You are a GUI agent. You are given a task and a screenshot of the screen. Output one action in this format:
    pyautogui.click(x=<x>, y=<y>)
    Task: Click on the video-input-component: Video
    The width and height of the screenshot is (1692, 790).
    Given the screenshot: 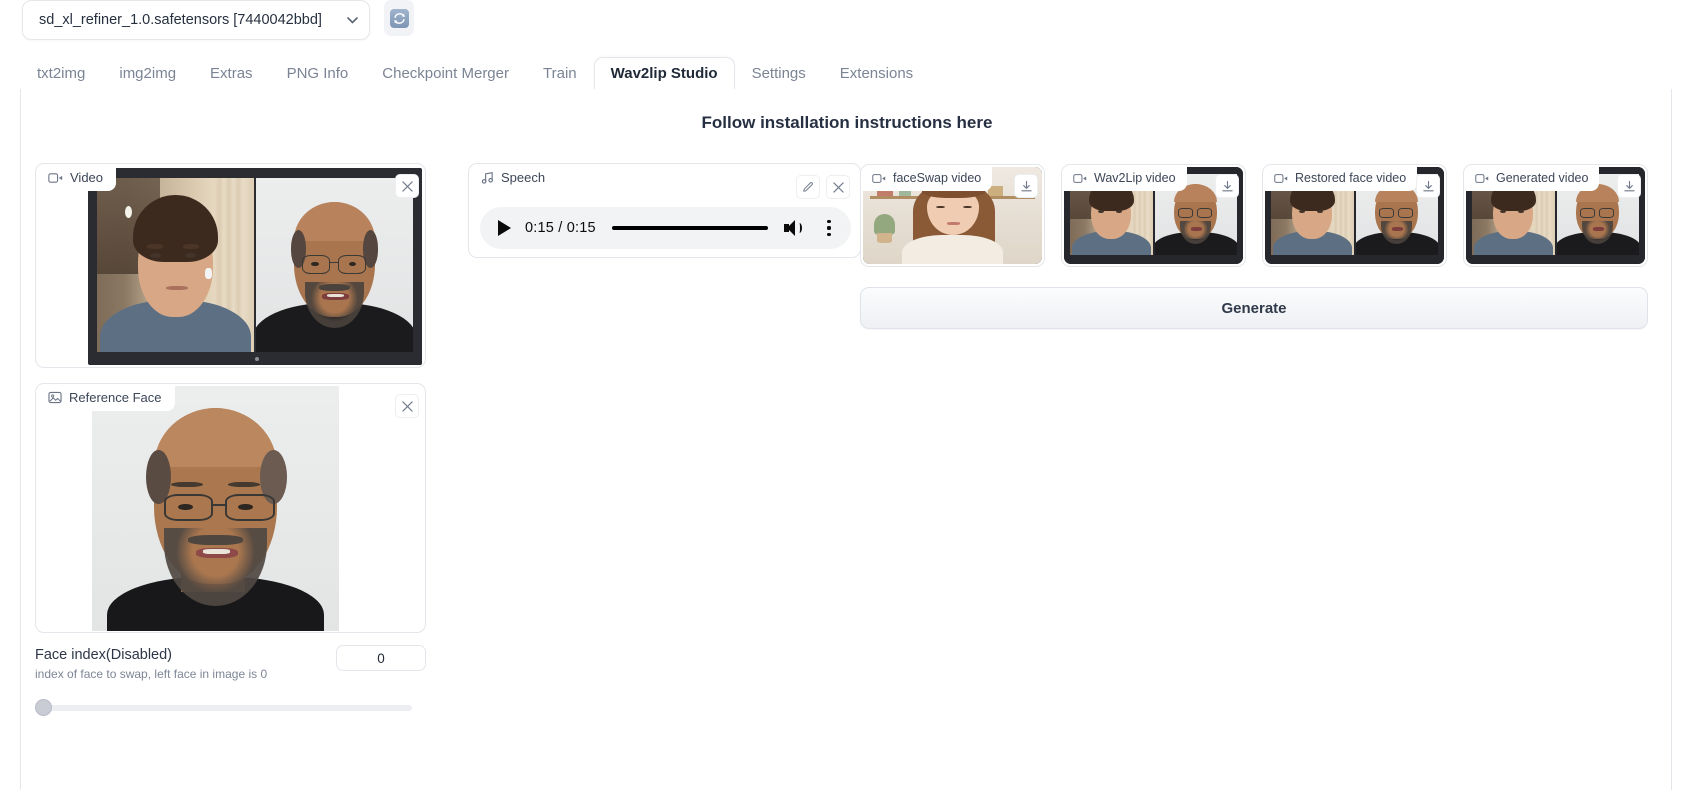 What is the action you would take?
    pyautogui.click(x=230, y=265)
    